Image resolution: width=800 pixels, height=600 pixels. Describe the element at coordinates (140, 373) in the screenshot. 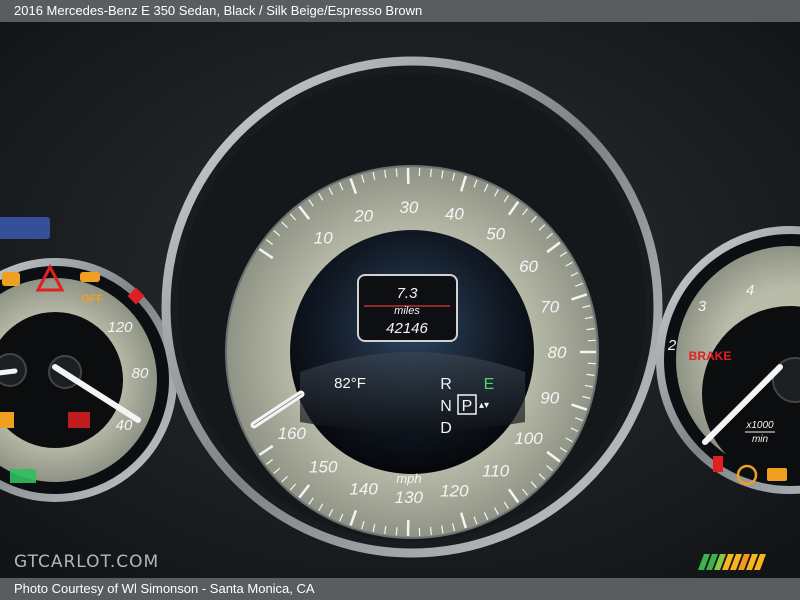

I see `left-tick-80: 80` at that location.